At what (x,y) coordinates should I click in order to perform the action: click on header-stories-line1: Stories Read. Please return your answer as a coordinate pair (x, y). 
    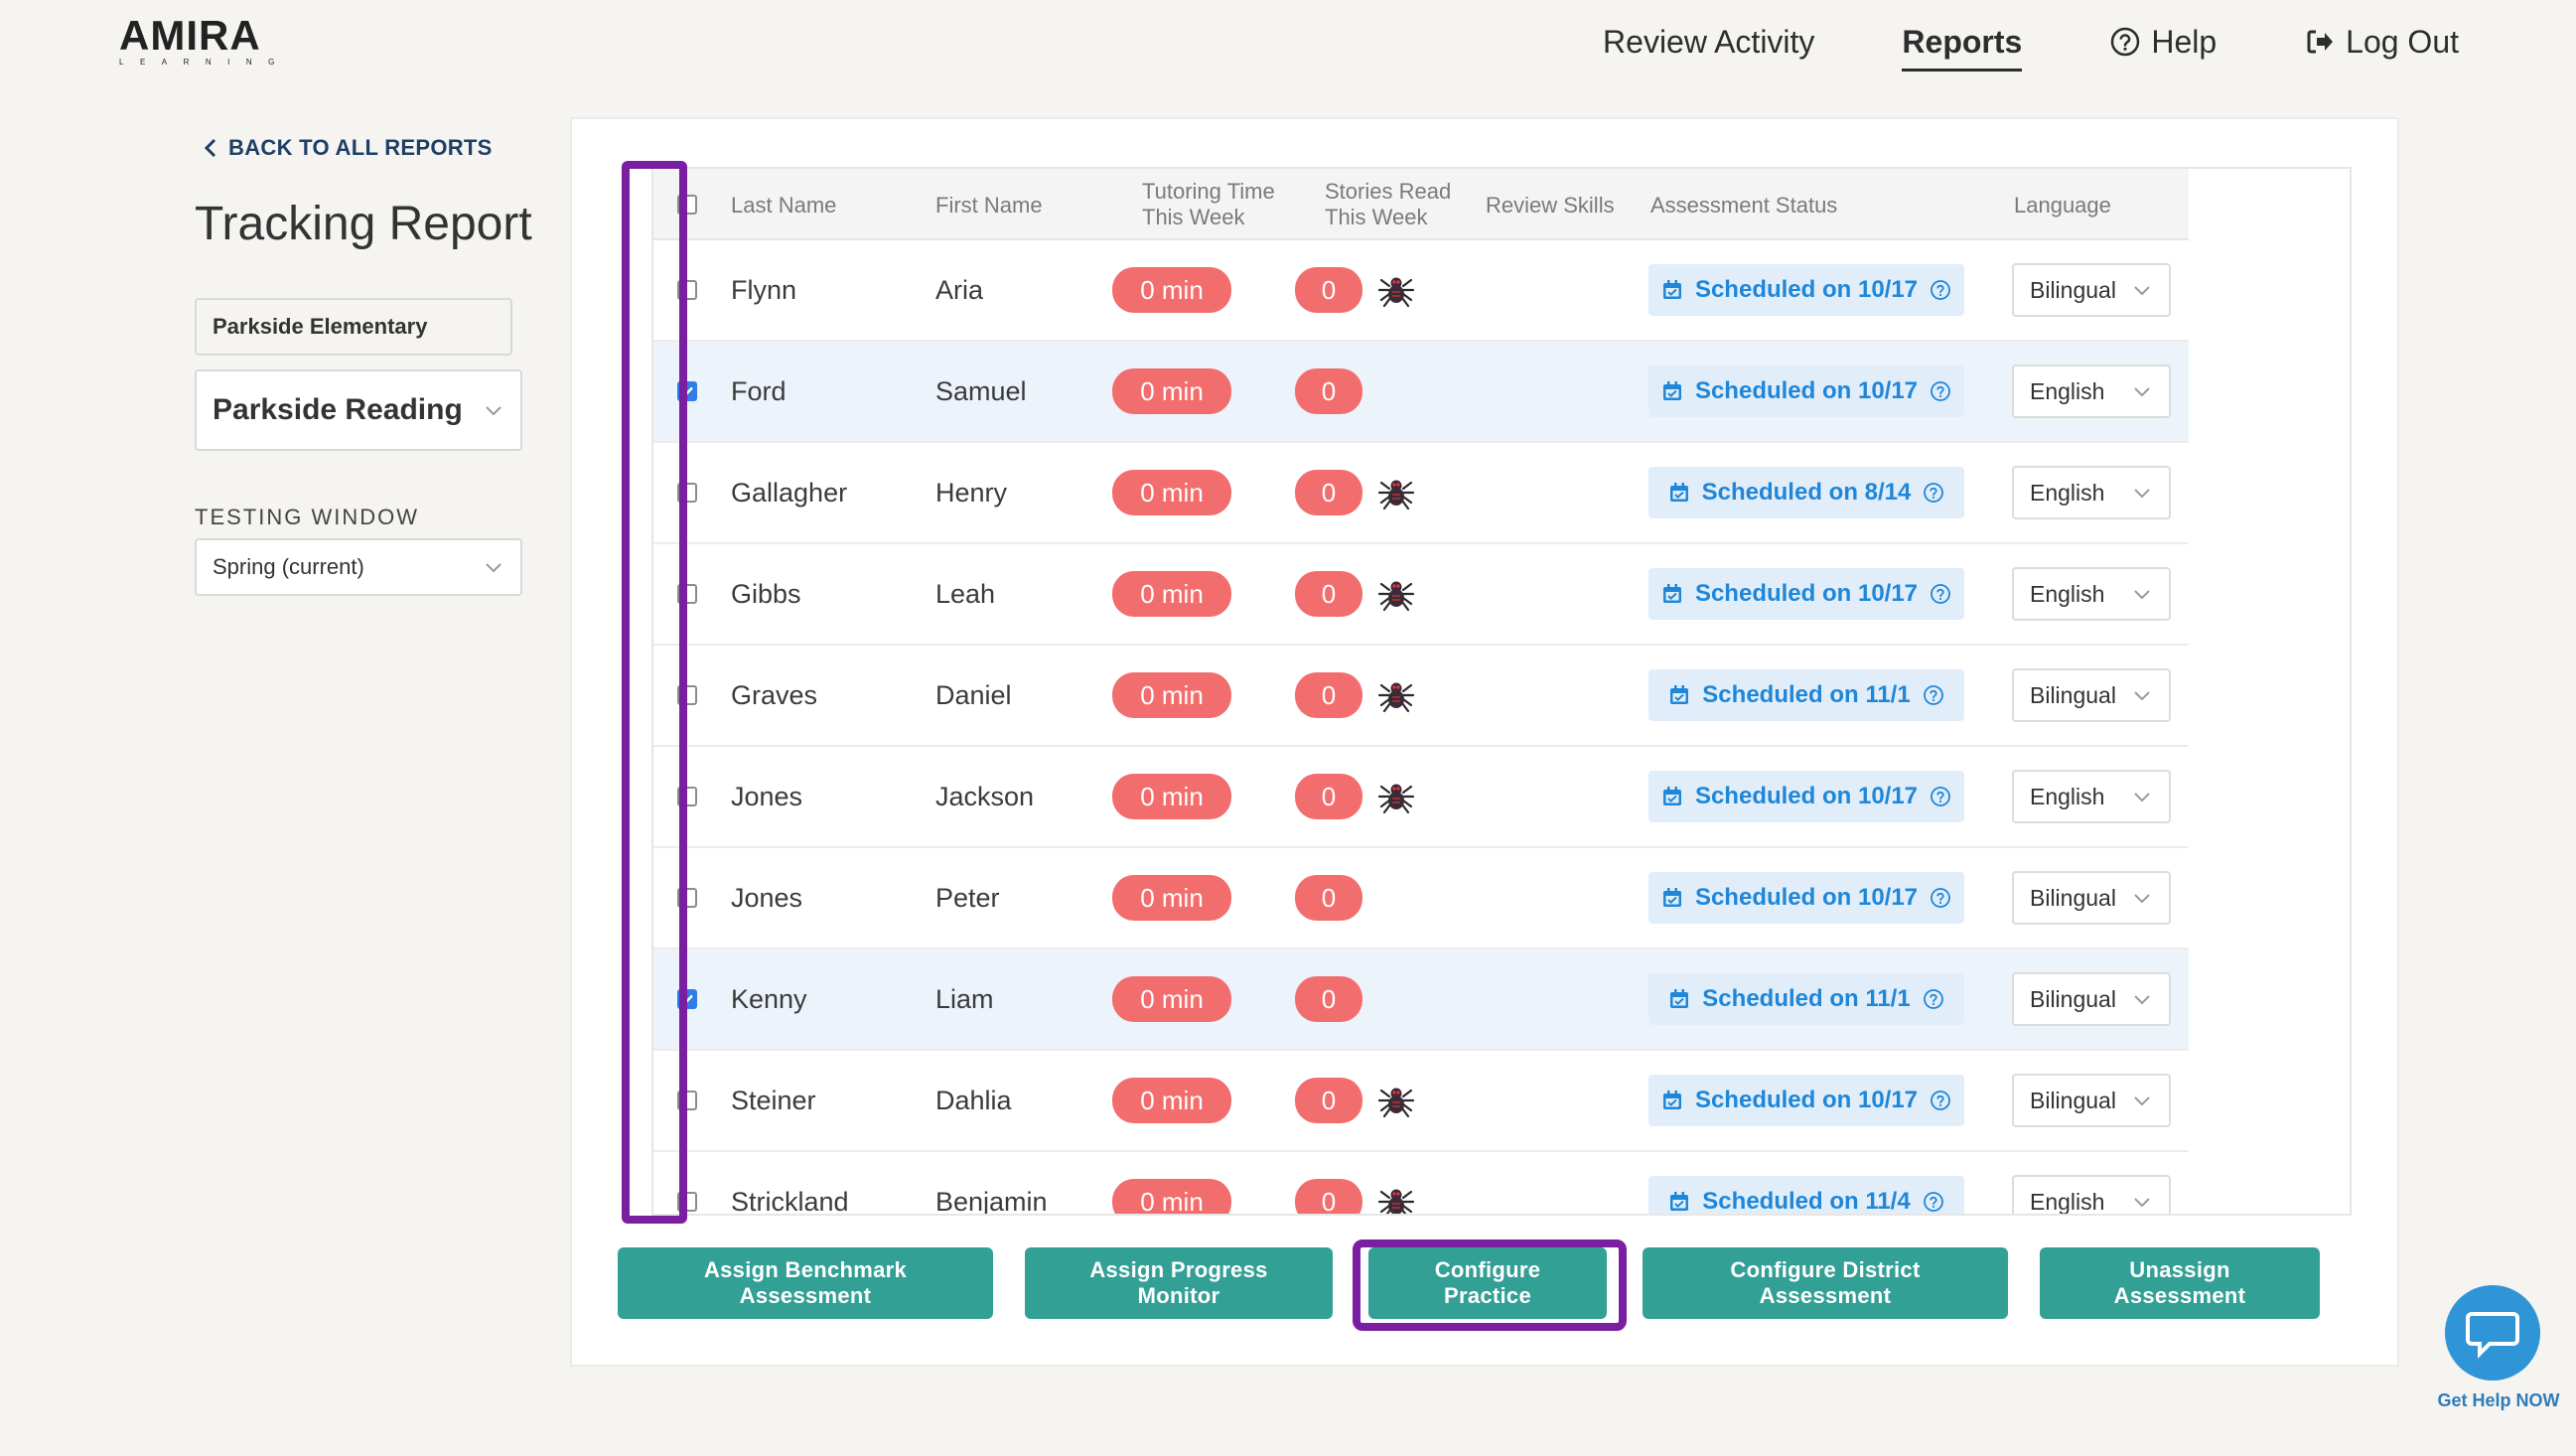
    Looking at the image, I should click on (1388, 191).